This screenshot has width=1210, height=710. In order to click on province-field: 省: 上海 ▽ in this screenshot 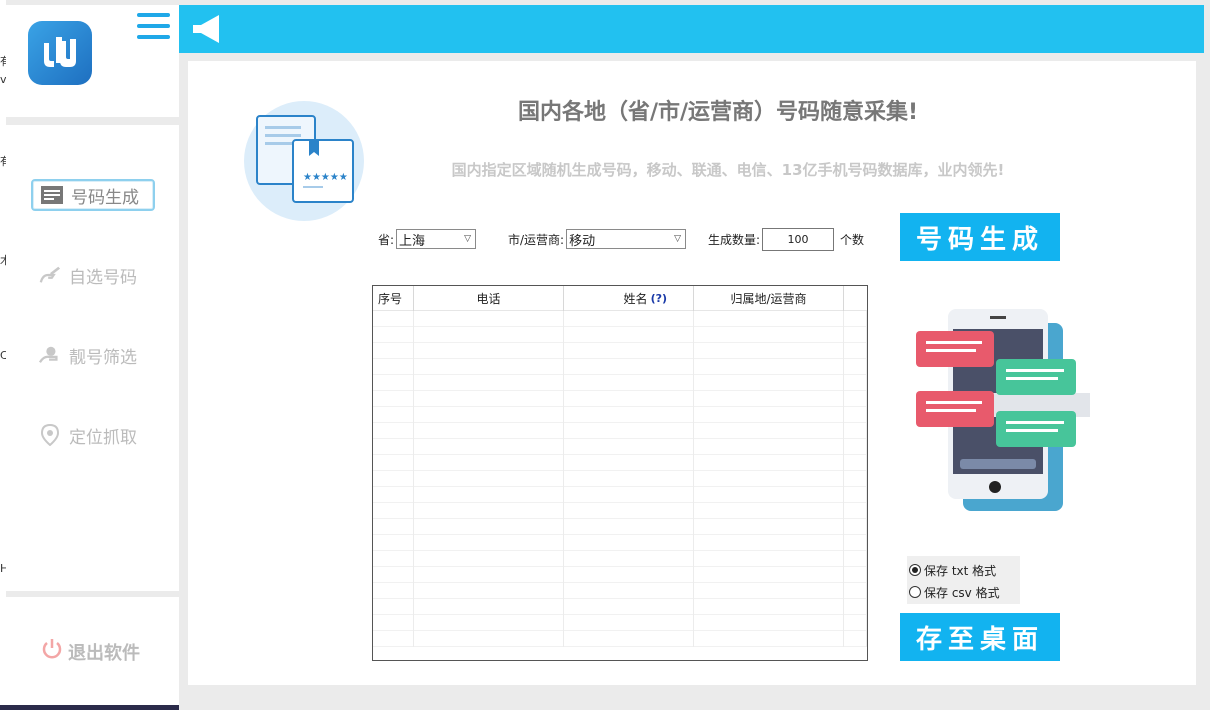, I will do `click(427, 239)`.